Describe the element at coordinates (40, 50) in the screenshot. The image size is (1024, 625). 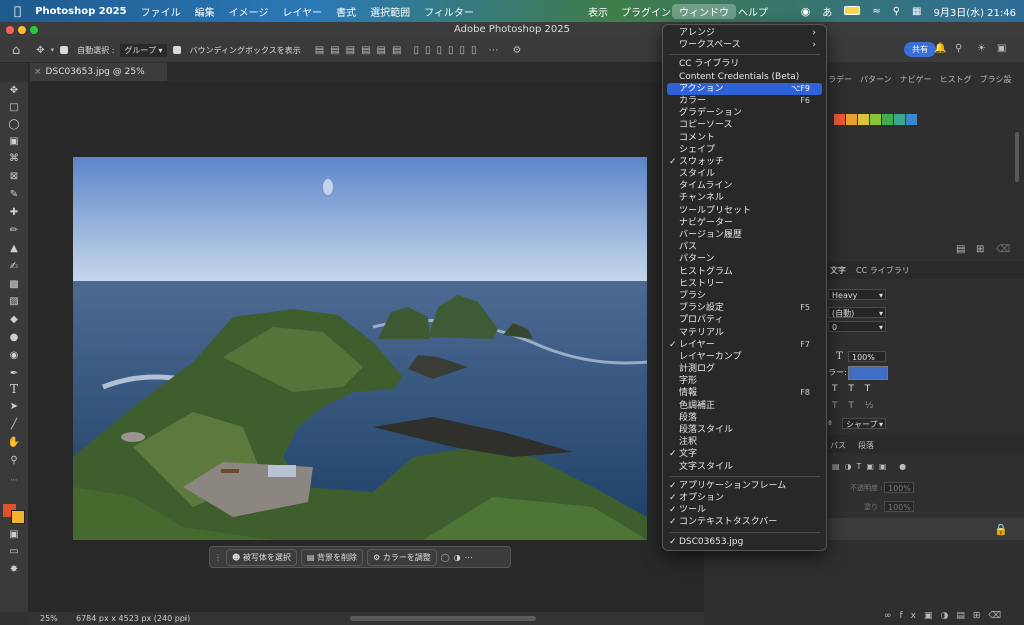
I see `move-tool-icon: ✥` at that location.